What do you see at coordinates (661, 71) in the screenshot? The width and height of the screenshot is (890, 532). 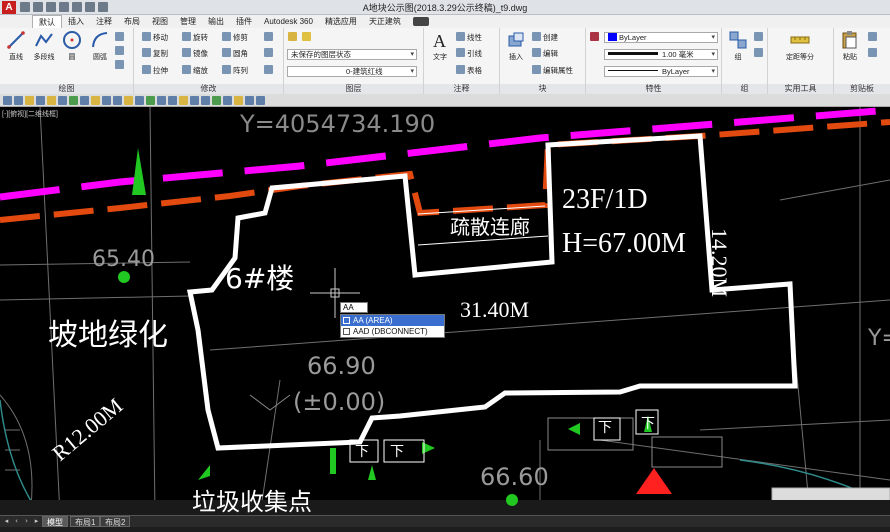 I see `linetype-select: ByLayer` at bounding box center [661, 71].